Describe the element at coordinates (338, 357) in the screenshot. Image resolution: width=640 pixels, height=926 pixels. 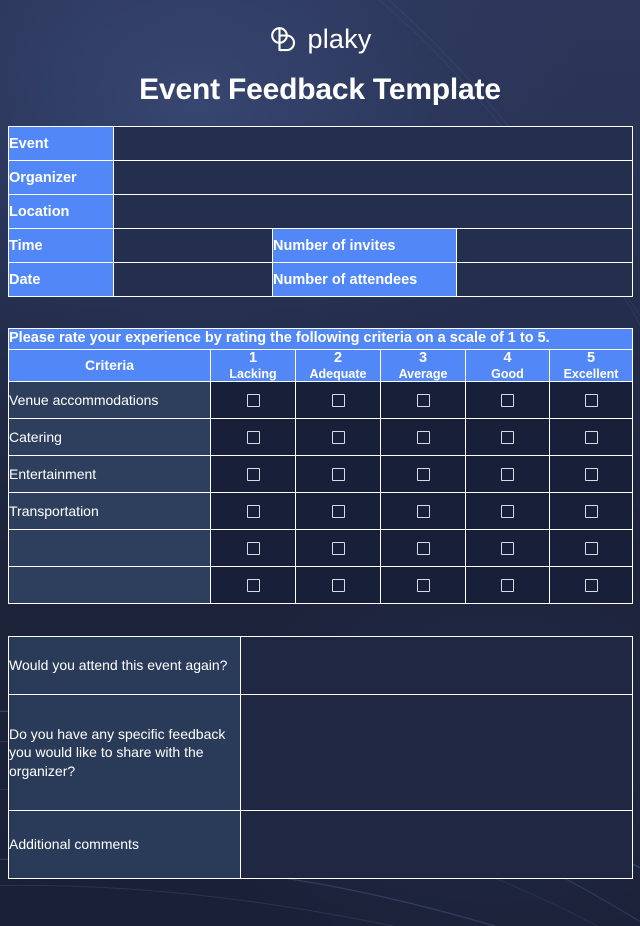
I see `scale-number-2: 2` at that location.